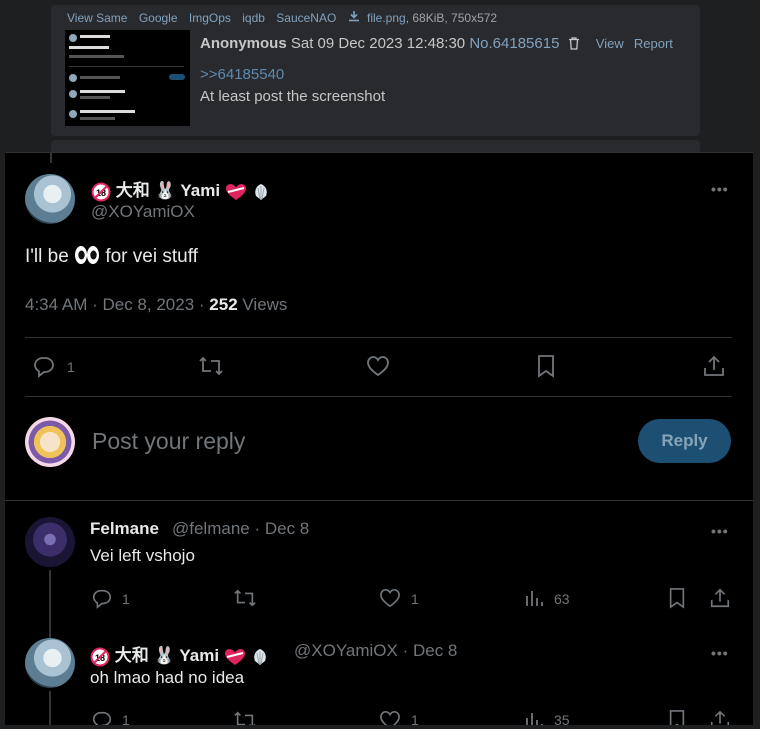 This screenshot has height=729, width=760. I want to click on post-date: Sat 09 Dec 2023 12:48:30, so click(378, 43).